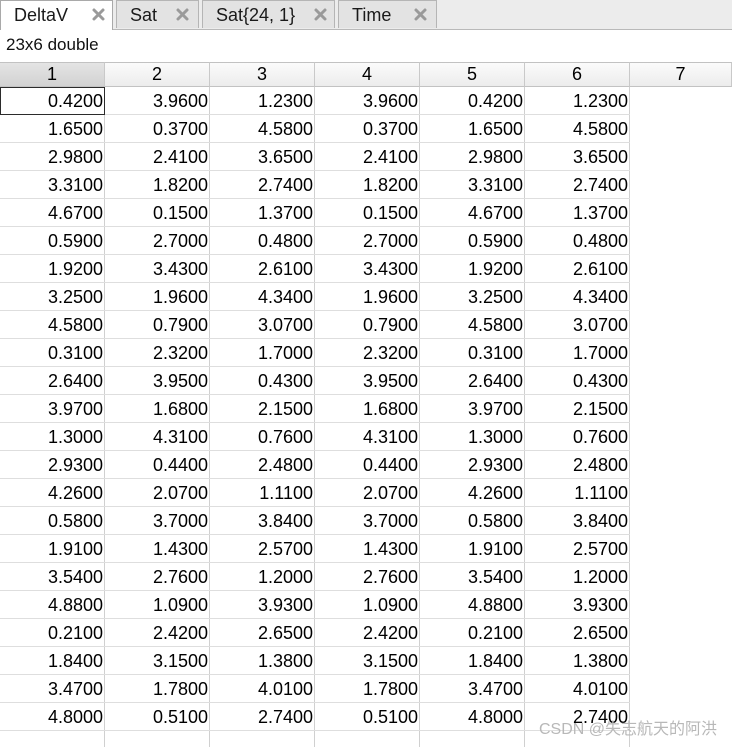 The image size is (732, 747). Describe the element at coordinates (262, 269) in the screenshot. I see `table-cell: 2.6100` at that location.